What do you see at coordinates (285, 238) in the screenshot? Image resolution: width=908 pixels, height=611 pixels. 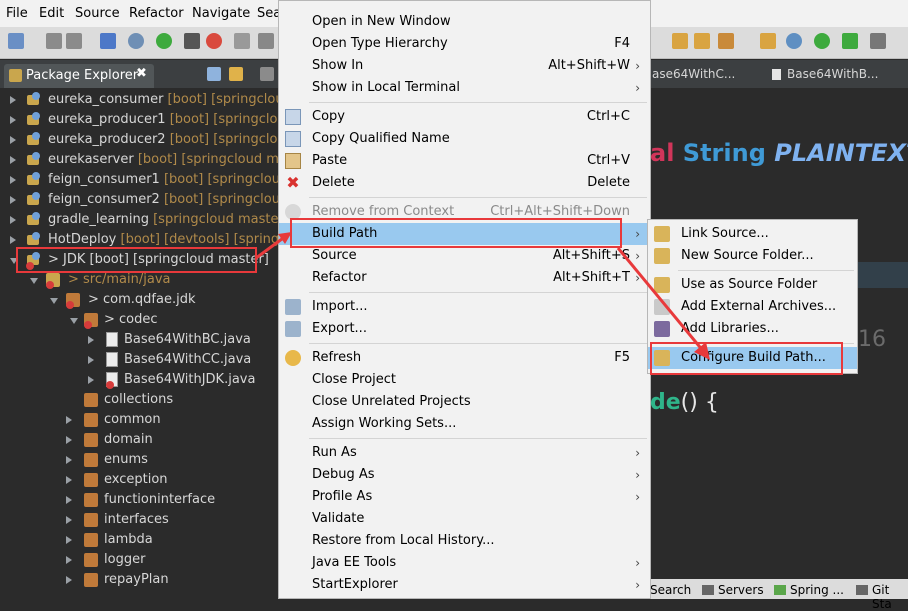 I see `arrow-head` at bounding box center [285, 238].